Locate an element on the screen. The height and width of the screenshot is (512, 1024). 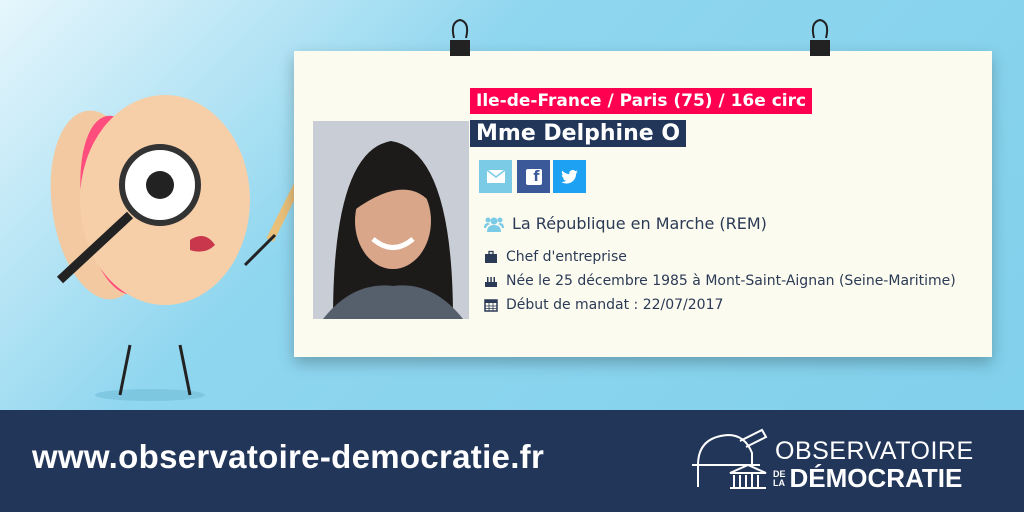
envelope-icon is located at coordinates (495, 176).